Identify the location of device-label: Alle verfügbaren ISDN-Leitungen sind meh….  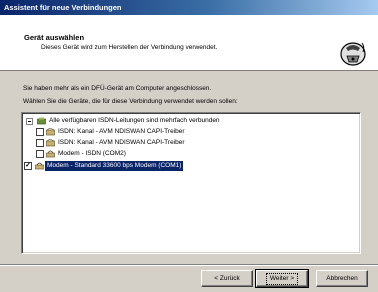
(134, 120).